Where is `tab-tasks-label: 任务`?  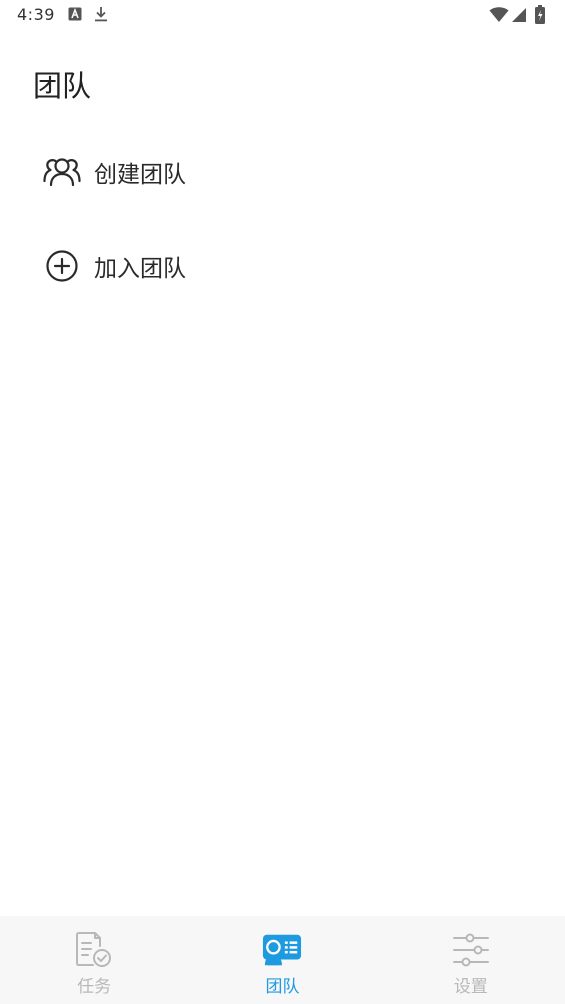
tab-tasks-label: 任务 is located at coordinates (94, 987).